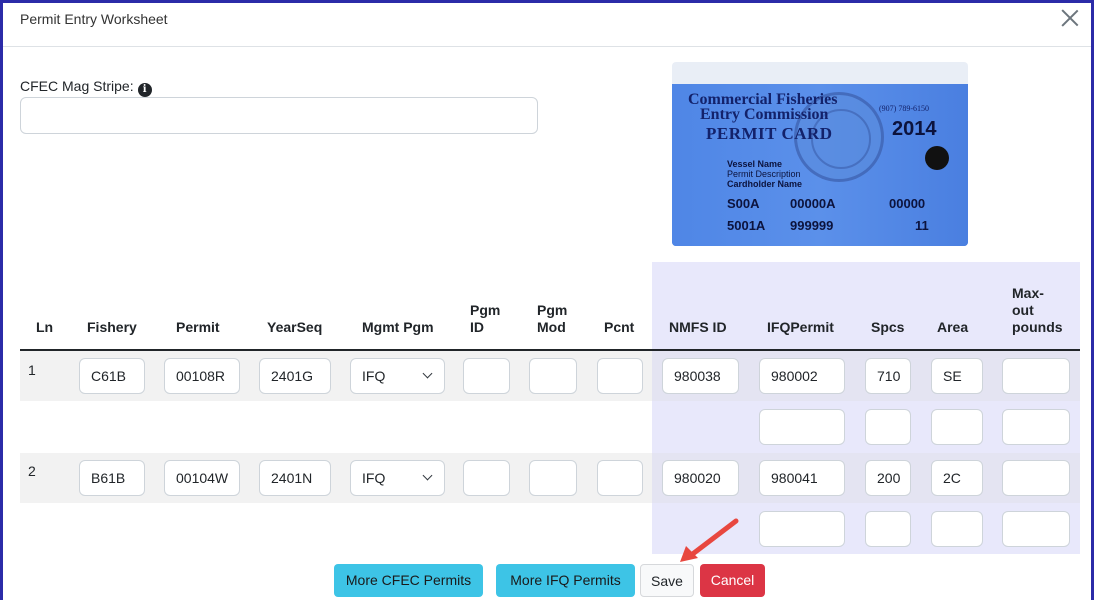  What do you see at coordinates (620, 376) in the screenshot?
I see `row-1-pcnt-input` at bounding box center [620, 376].